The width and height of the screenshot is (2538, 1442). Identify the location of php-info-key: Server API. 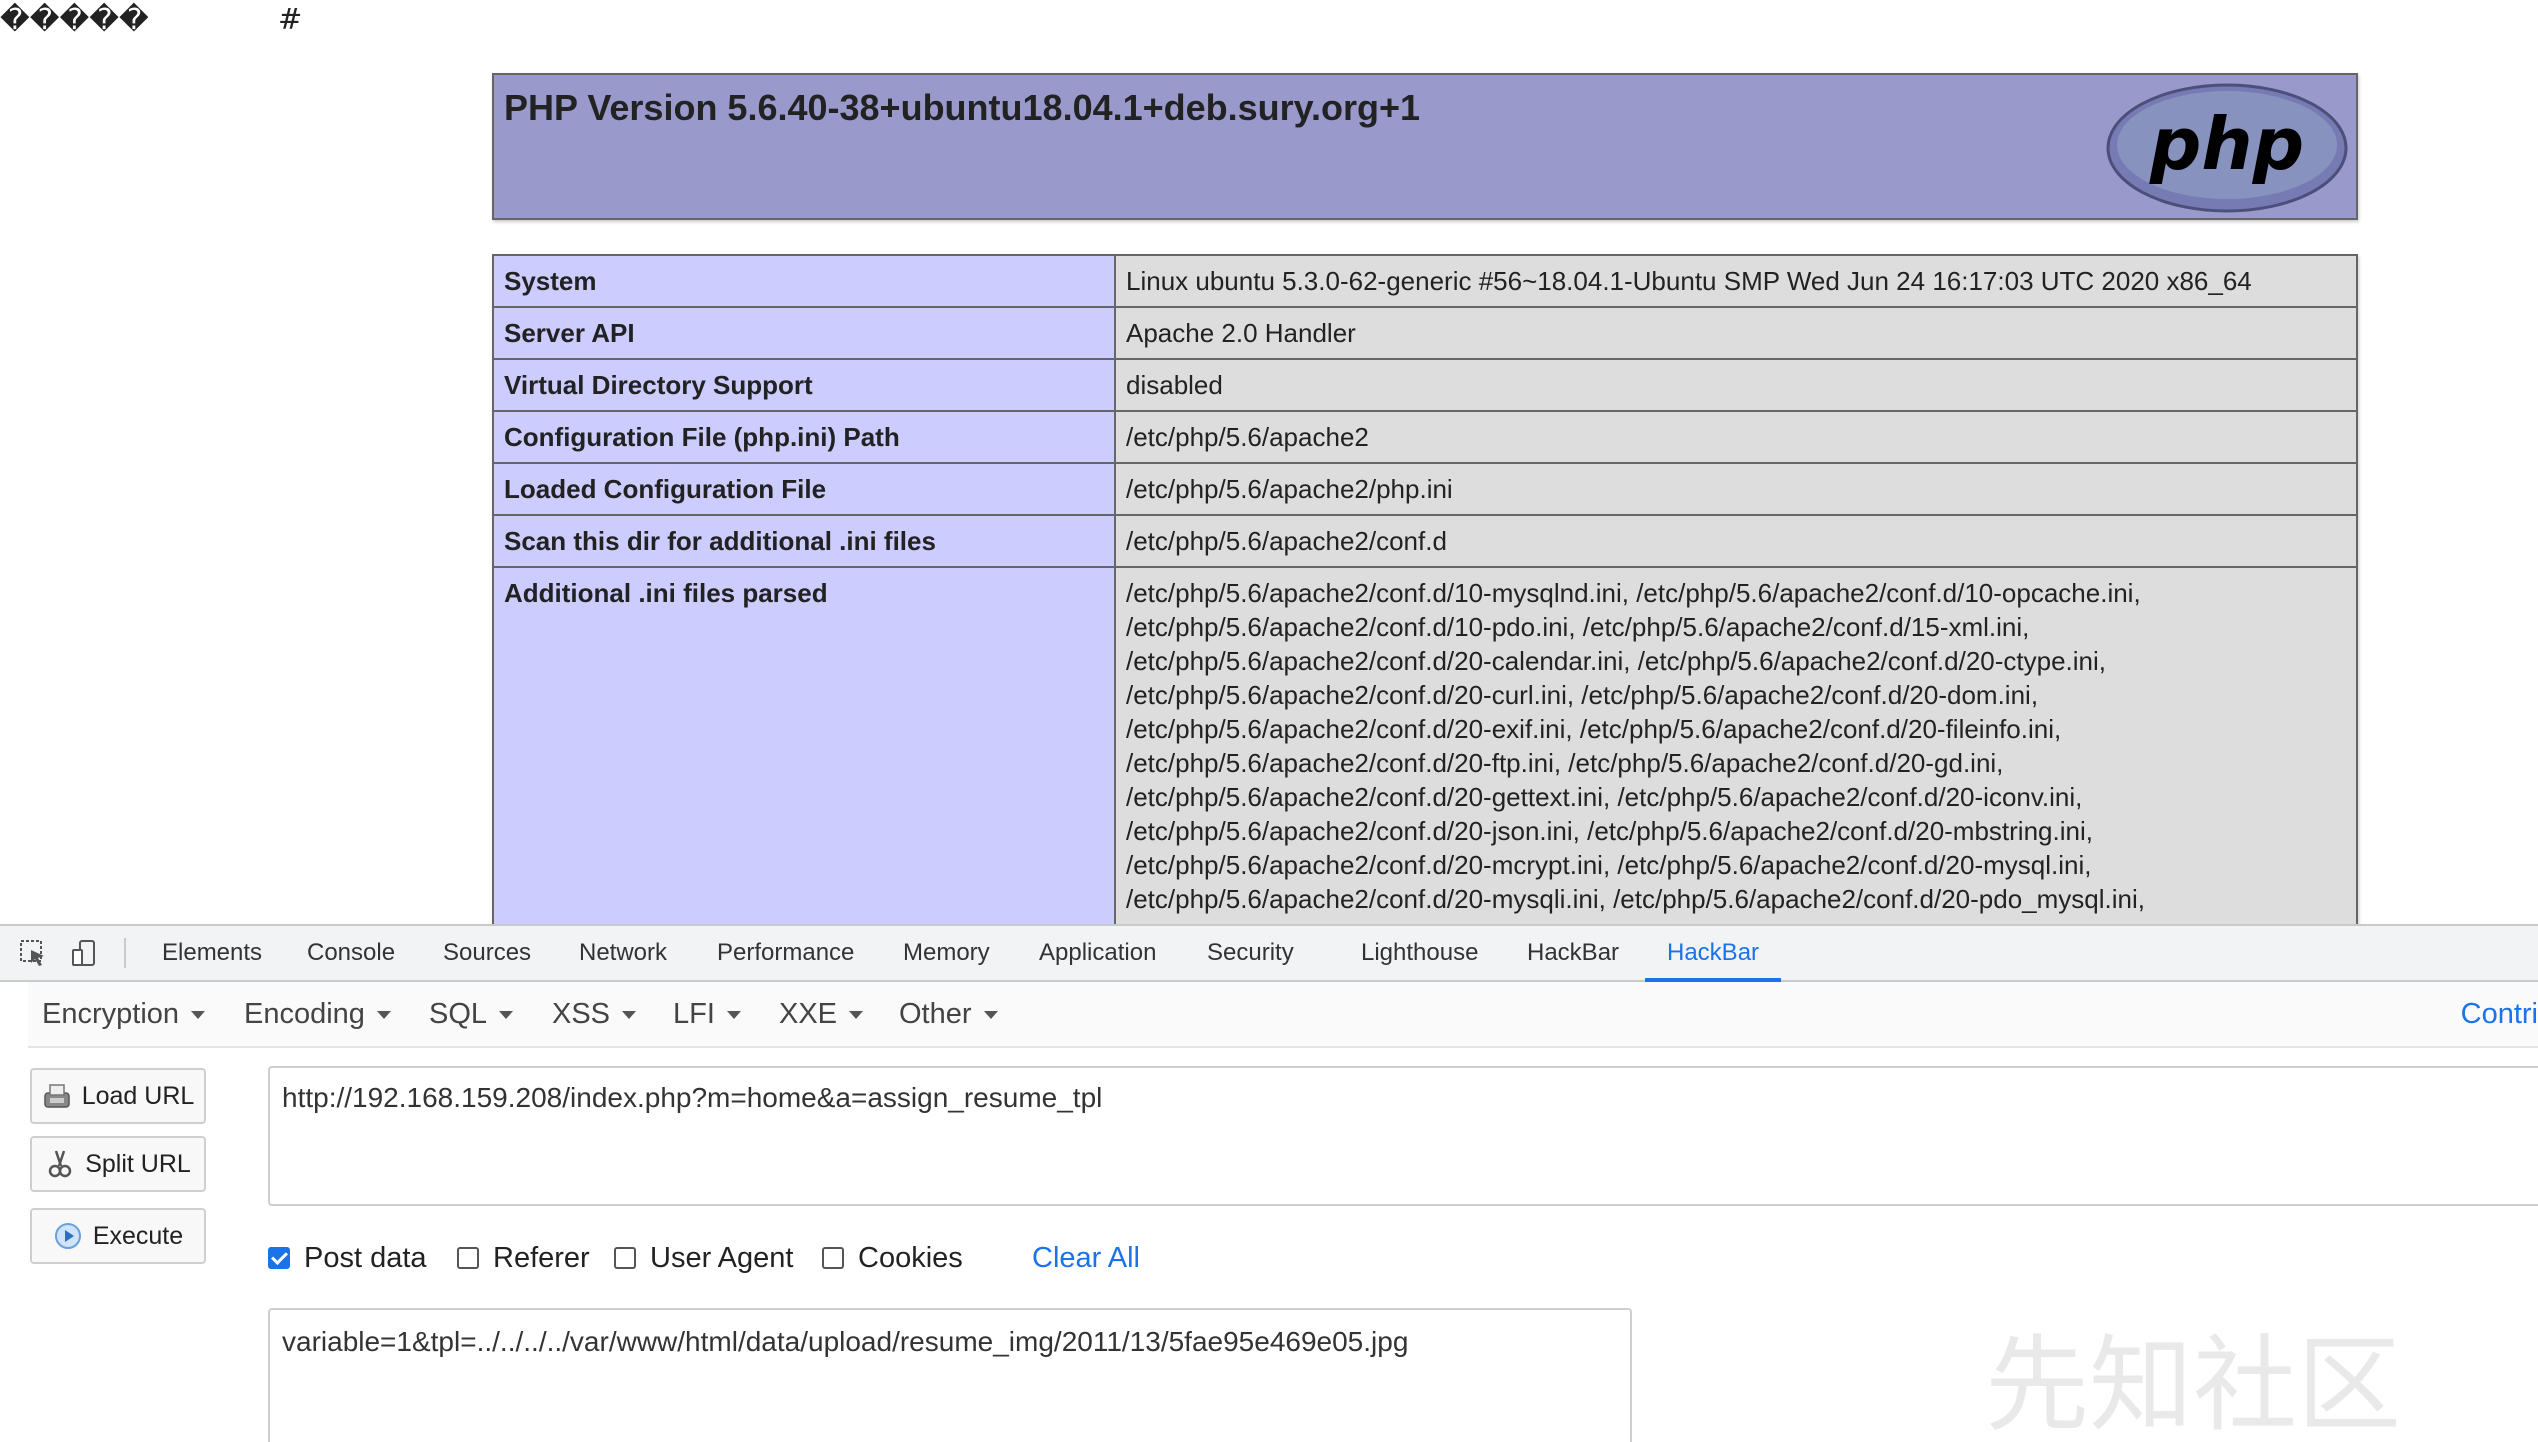
(804, 333).